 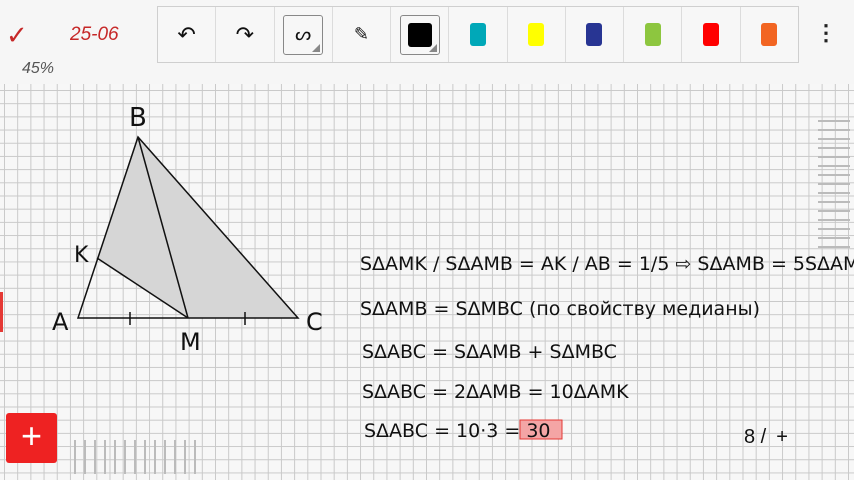 I want to click on note-line-3: SΔABC = SΔAMB + SΔMBC, so click(x=489, y=352).